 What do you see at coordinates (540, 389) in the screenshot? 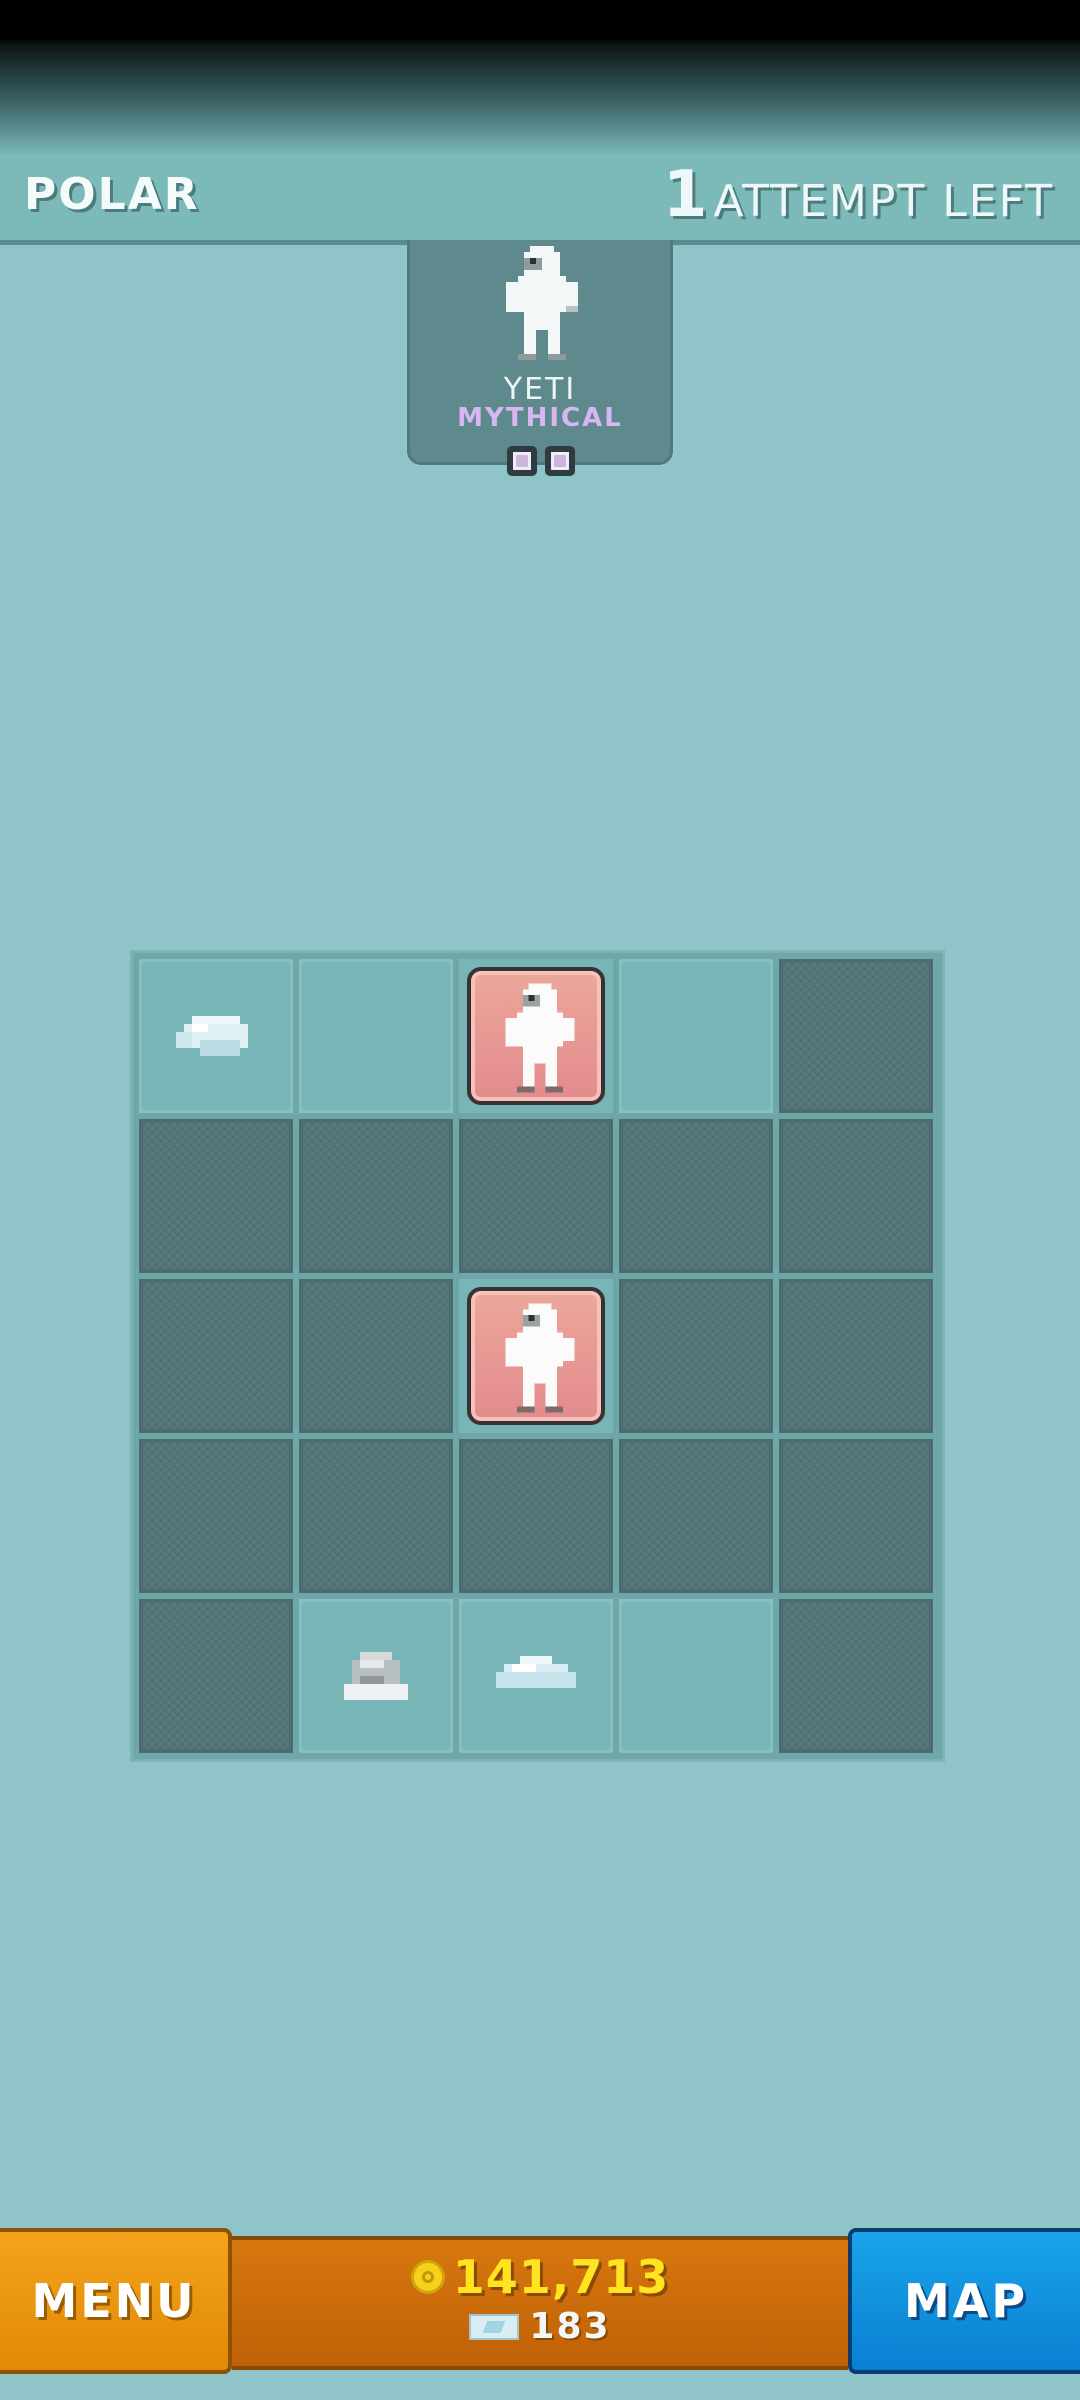
I see `target-name: YETI` at bounding box center [540, 389].